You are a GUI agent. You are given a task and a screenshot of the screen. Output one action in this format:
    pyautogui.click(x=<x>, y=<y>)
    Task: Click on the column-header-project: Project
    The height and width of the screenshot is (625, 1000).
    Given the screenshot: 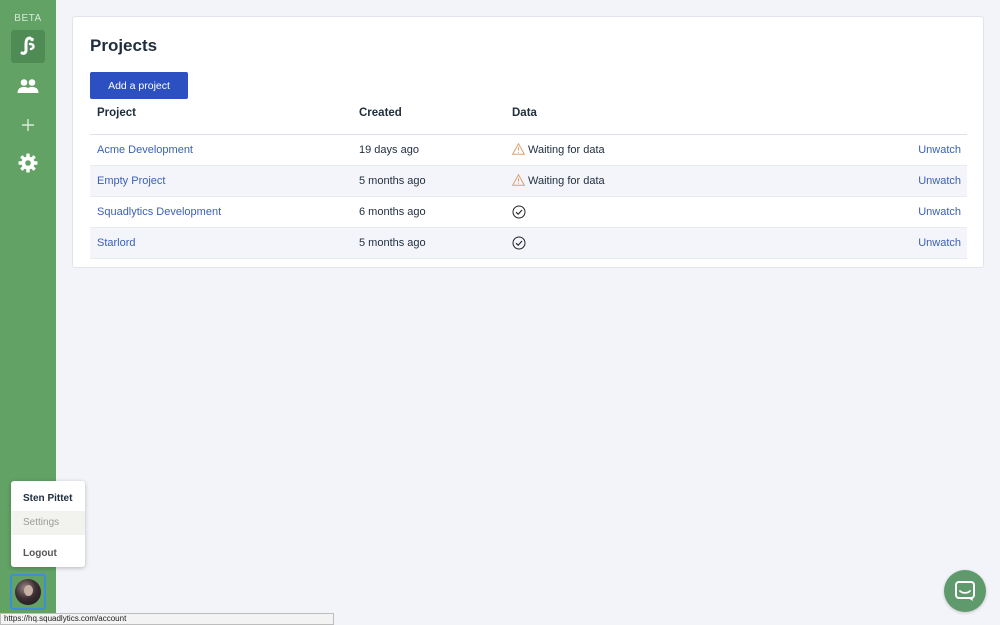 What is the action you would take?
    pyautogui.click(x=116, y=113)
    